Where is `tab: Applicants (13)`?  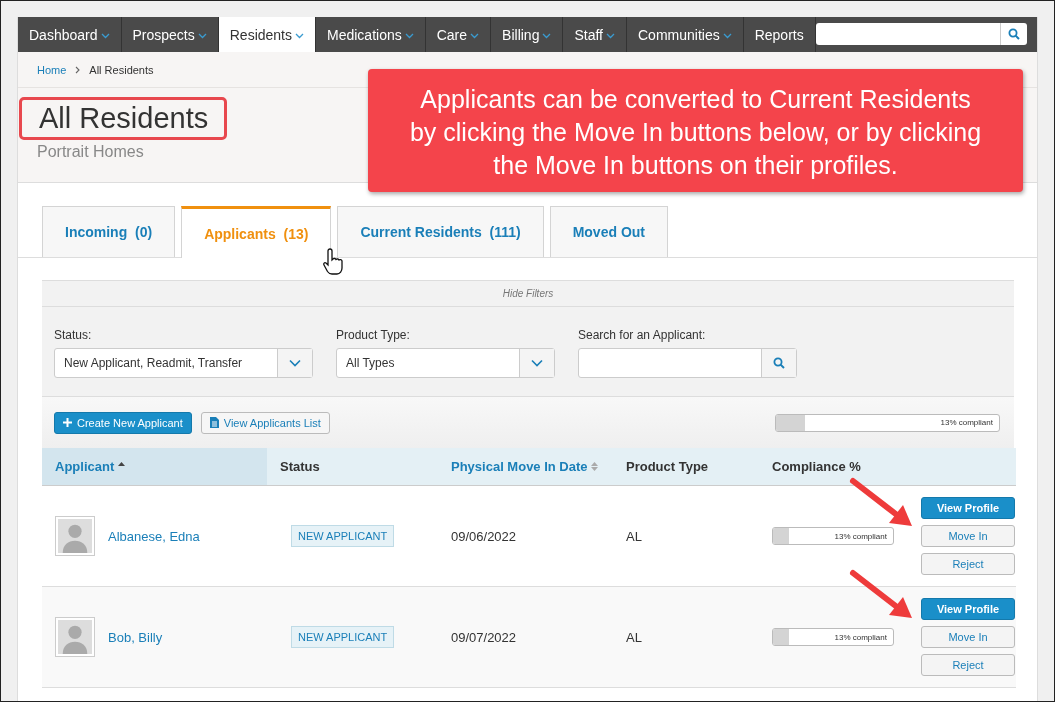
tab: Applicants (13) is located at coordinates (256, 232).